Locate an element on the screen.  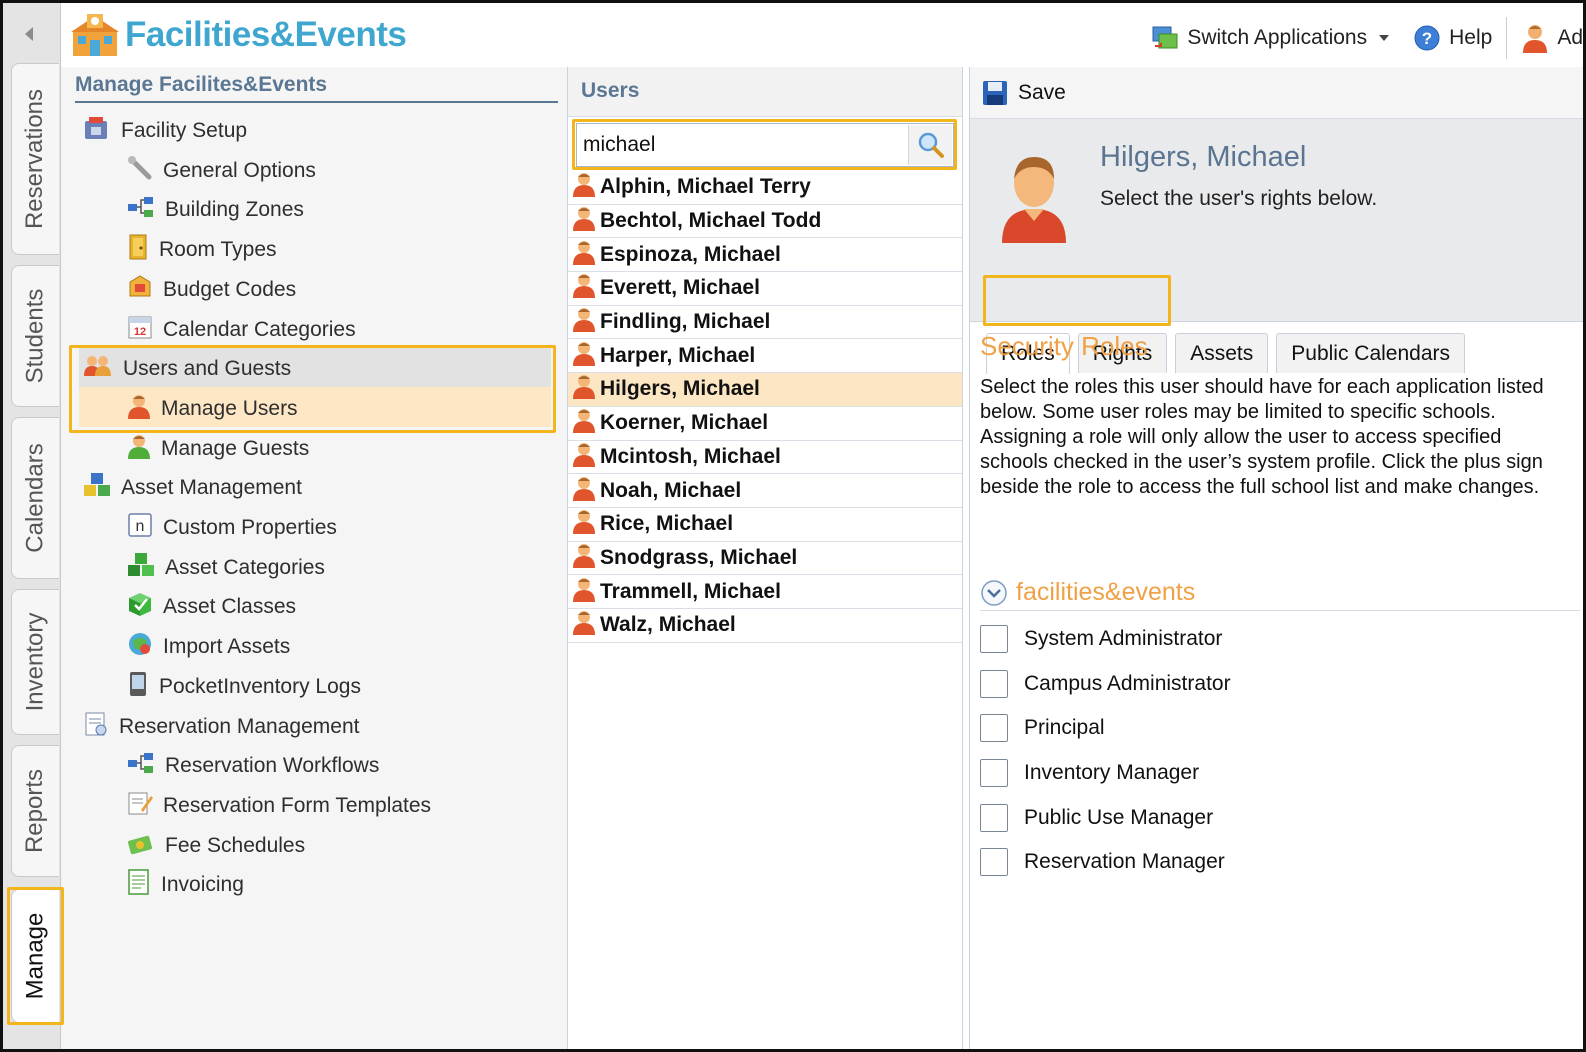
nav-item-fee-schedules: Fee Schedules is located at coordinates (216, 846).